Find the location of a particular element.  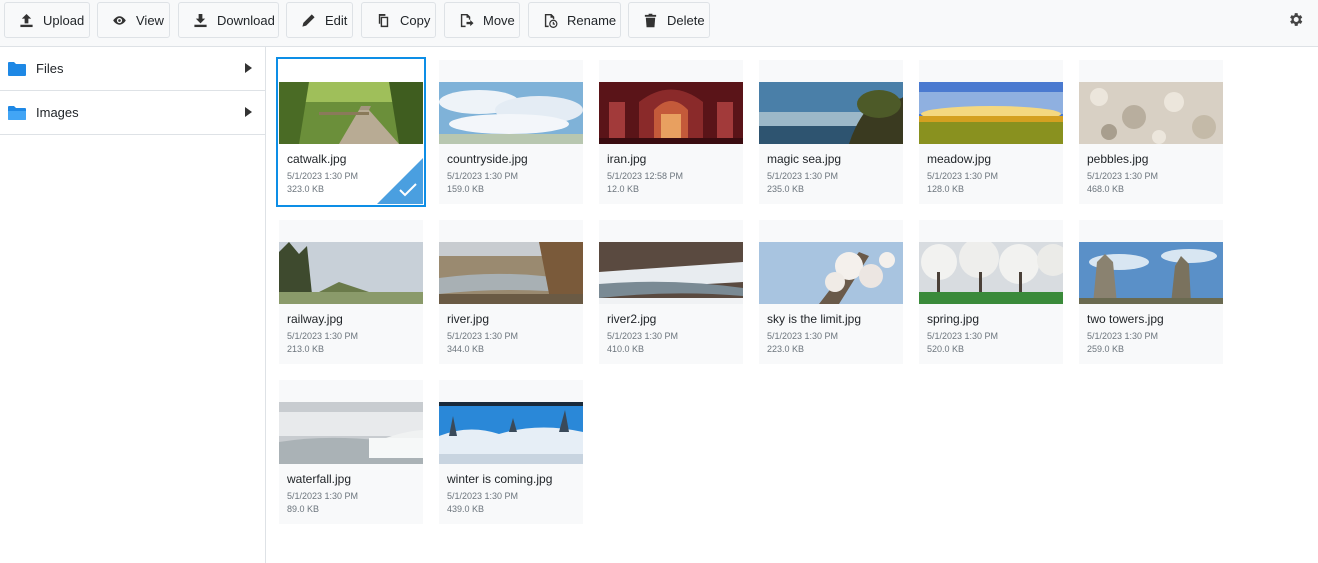

file-date: 5/1/2023 12:58 PM is located at coordinates (645, 176).